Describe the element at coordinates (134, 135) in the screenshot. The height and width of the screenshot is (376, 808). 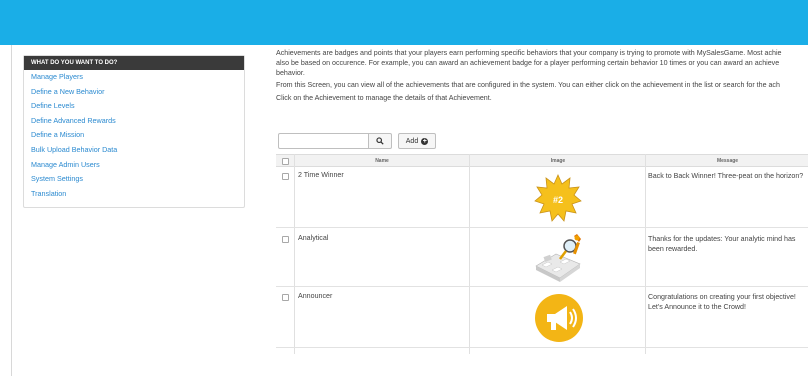
I see `sidebar-item-define-mission: Define a Mission` at that location.